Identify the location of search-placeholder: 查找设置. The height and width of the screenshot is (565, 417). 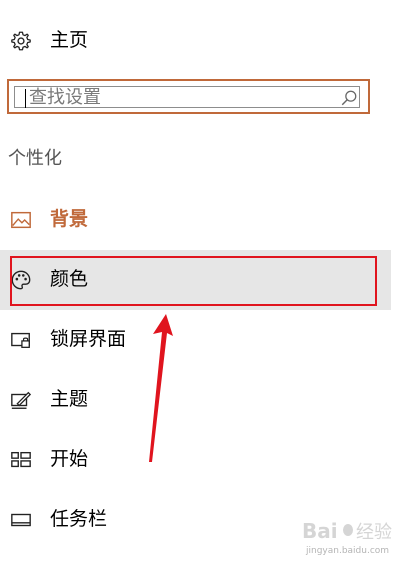
(65, 97).